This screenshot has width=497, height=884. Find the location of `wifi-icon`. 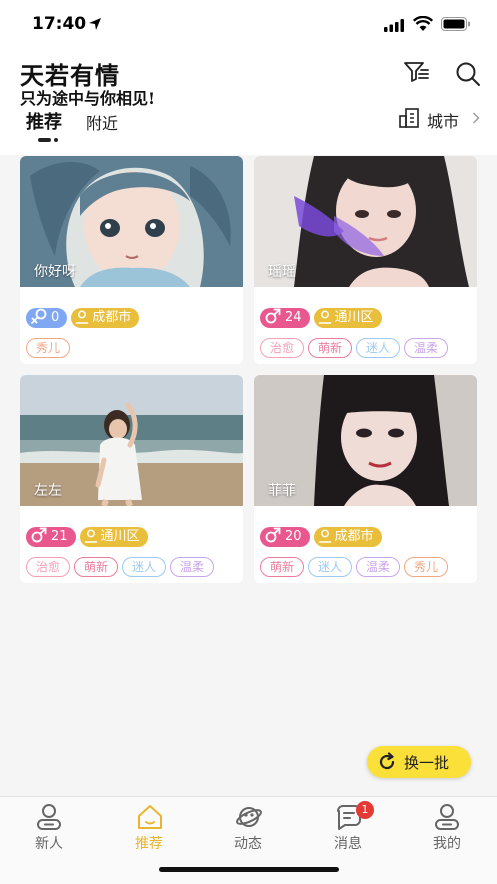

wifi-icon is located at coordinates (423, 23).